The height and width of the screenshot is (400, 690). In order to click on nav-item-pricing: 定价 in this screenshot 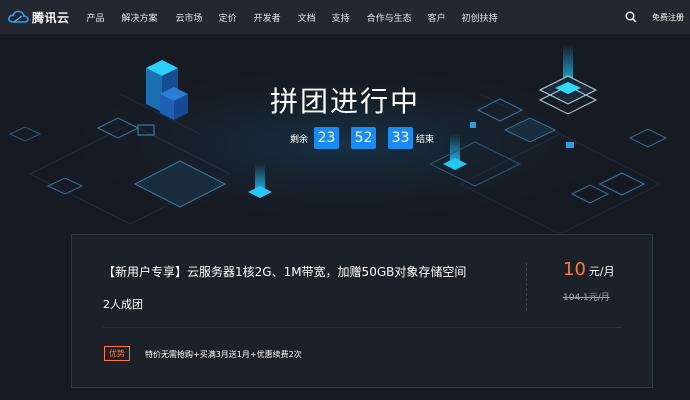, I will do `click(228, 17)`.